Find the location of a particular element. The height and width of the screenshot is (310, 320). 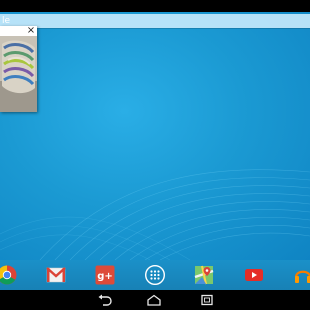

google-plus-label: g+ is located at coordinates (105, 276).